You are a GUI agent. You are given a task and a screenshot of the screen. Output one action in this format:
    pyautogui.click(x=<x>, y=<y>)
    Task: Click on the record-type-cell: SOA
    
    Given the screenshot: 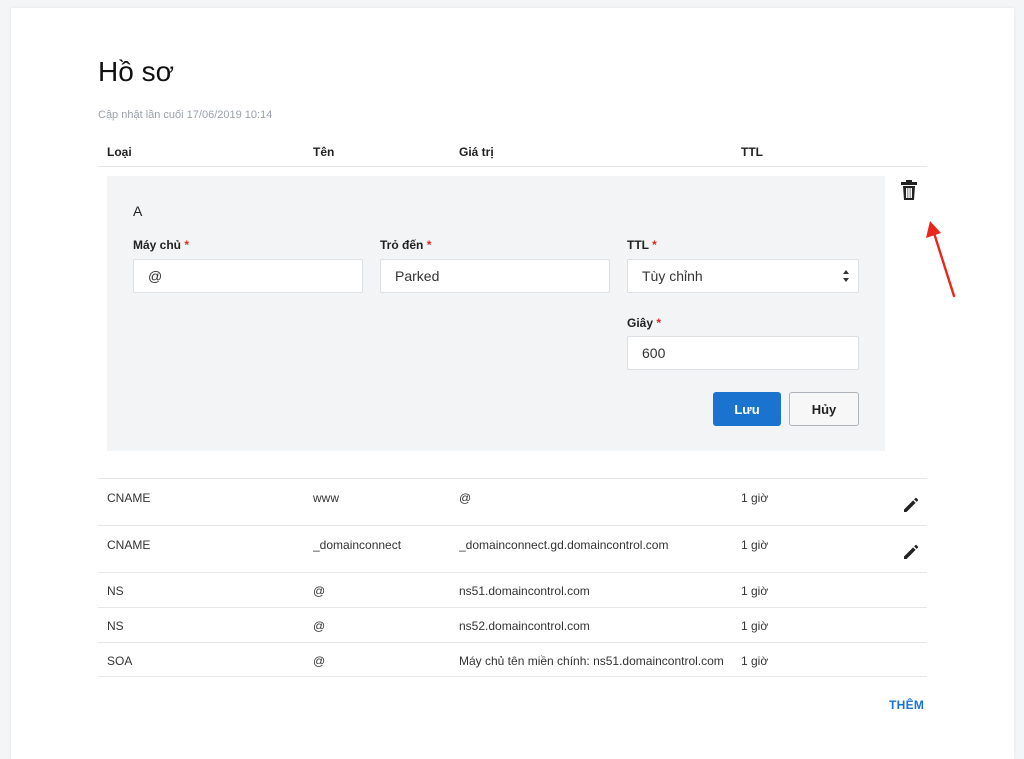 What is the action you would take?
    pyautogui.click(x=120, y=661)
    